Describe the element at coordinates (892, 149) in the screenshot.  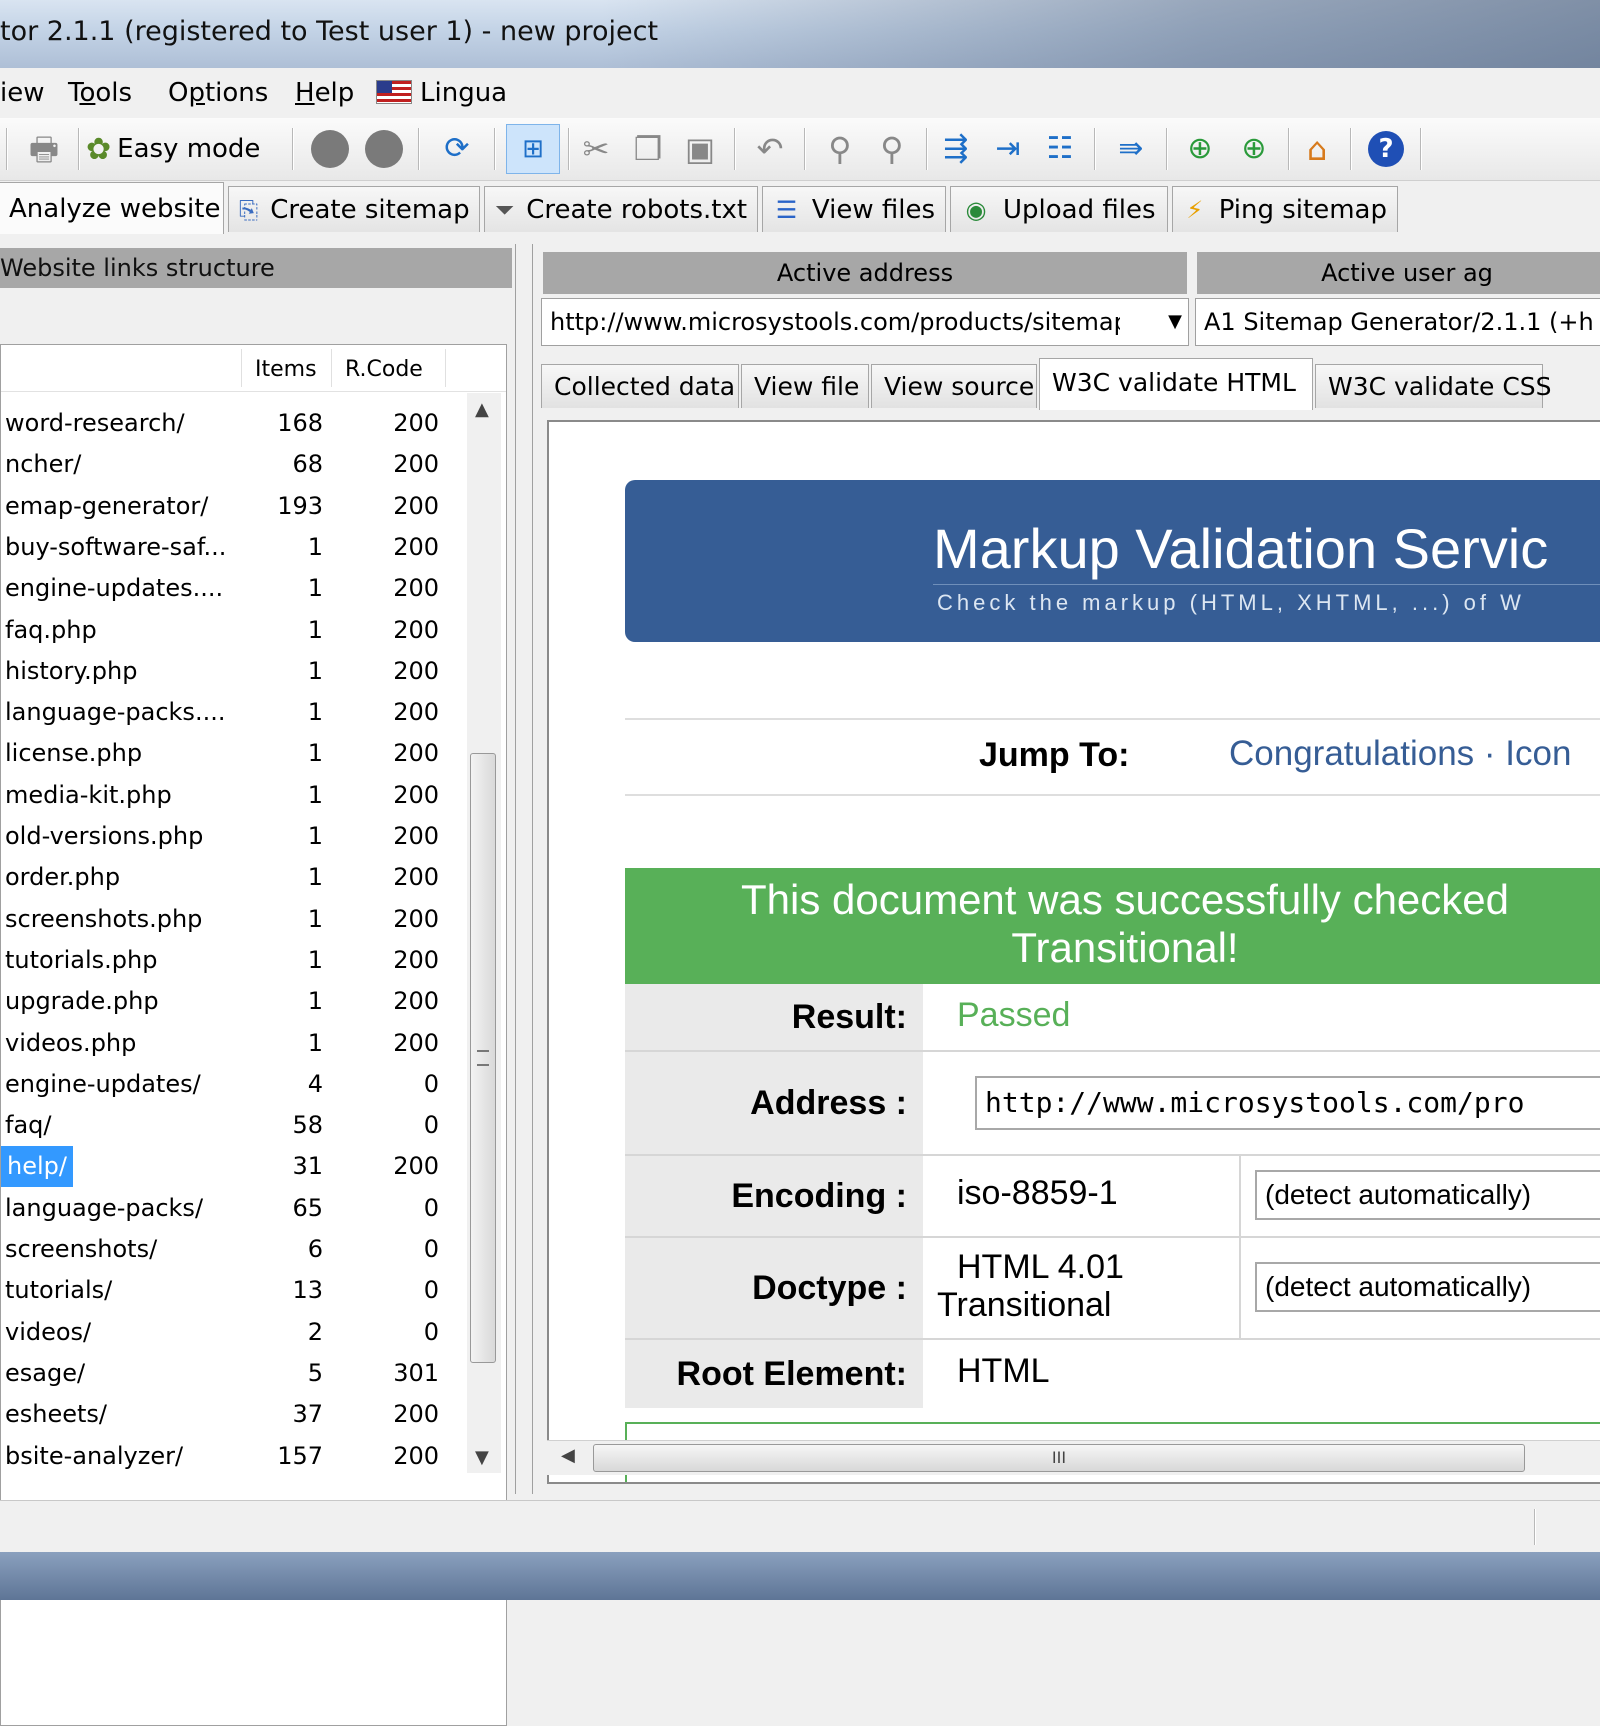
I see `find-next-button: ⚲` at that location.